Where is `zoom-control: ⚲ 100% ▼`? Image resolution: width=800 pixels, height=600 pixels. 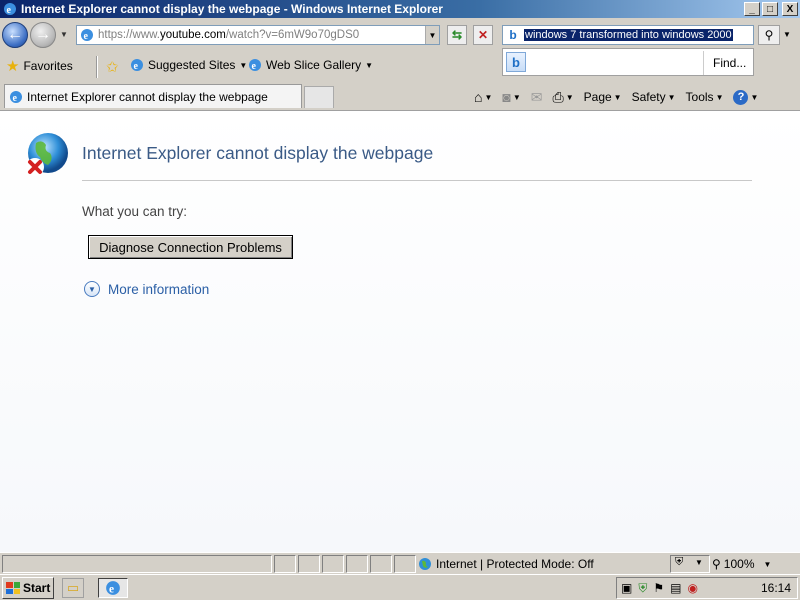 zoom-control: ⚲ 100% ▼ is located at coordinates (754, 564).